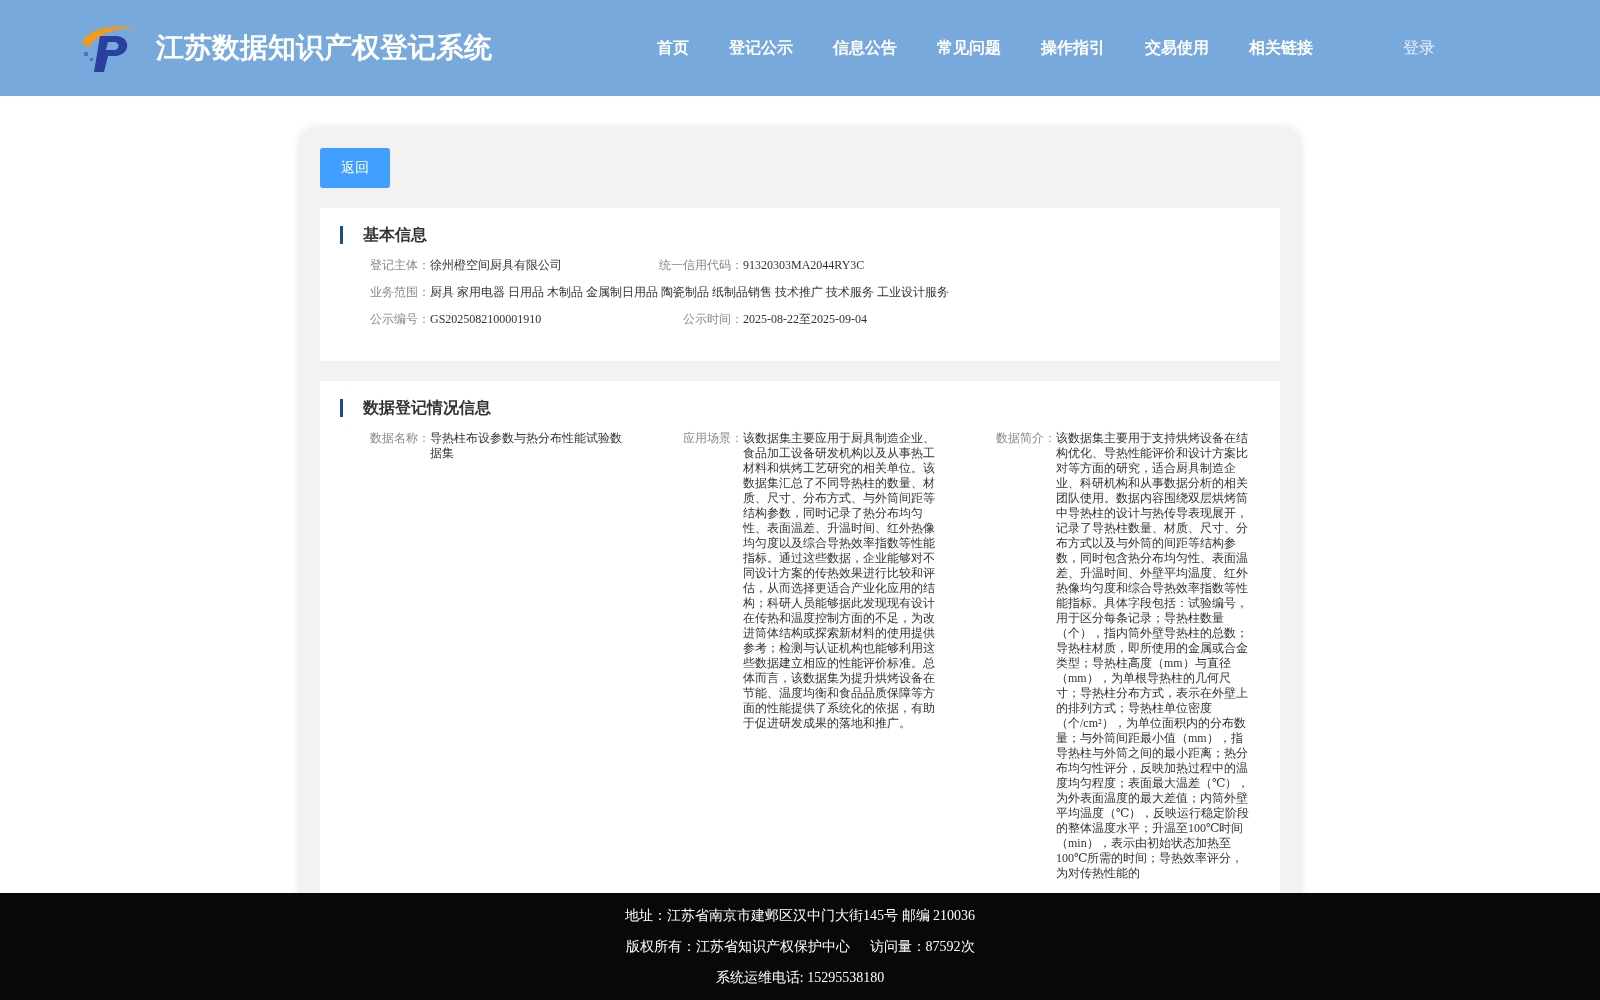 The width and height of the screenshot is (1600, 1000). Describe the element at coordinates (839, 581) in the screenshot. I see `field-value: 该数据集主要应用于厨具制造企业、食品加工设备研发机构以及从事热工材料和烘烤工艺研究的相关单位。该数据集汇总了不同导热柱的数量、材质、尺寸、分布方式、与外筒间距等结构参数，同时记录了热分布均匀性、表面温差、升温时间、红外热像均匀度以及综合导热效率指数等性能指标。通过这些数据，企业能够对不同设计方案的传热效果进行比较和评估，从而选择更适合产业化应用的结构；科研人员能够据此发现现有设计在传热和温度控制方面的不足，为改进筒体结构或探索新材料的使用提供参考；检测与认证机构也能够利用这些数据建立相应的性能评价标准。总体而言，该数据集为提升烘烤设备在节能、温度均衡和食品品质保障等方面的性能提供了系统化的依据，有助于促进研发成果的落地和推广。` at that location.